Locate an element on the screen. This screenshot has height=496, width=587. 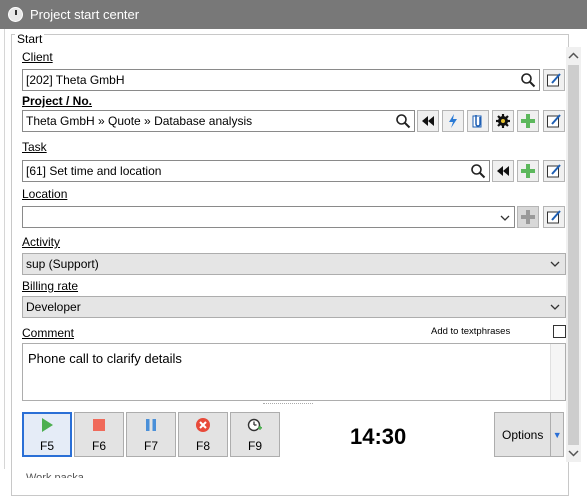
client-label-text: Client is located at coordinates (37, 57).